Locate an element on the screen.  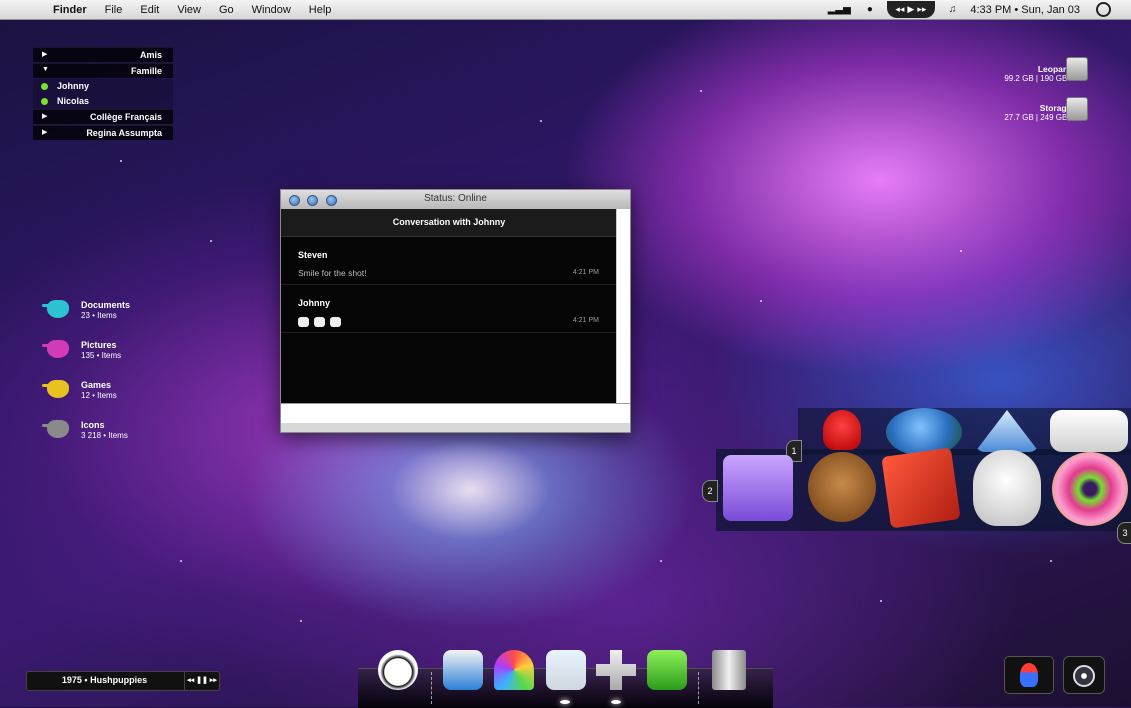
buddy-group-regina-assumpta: ▶ Regina Assumpta is located at coordinates (103, 132).